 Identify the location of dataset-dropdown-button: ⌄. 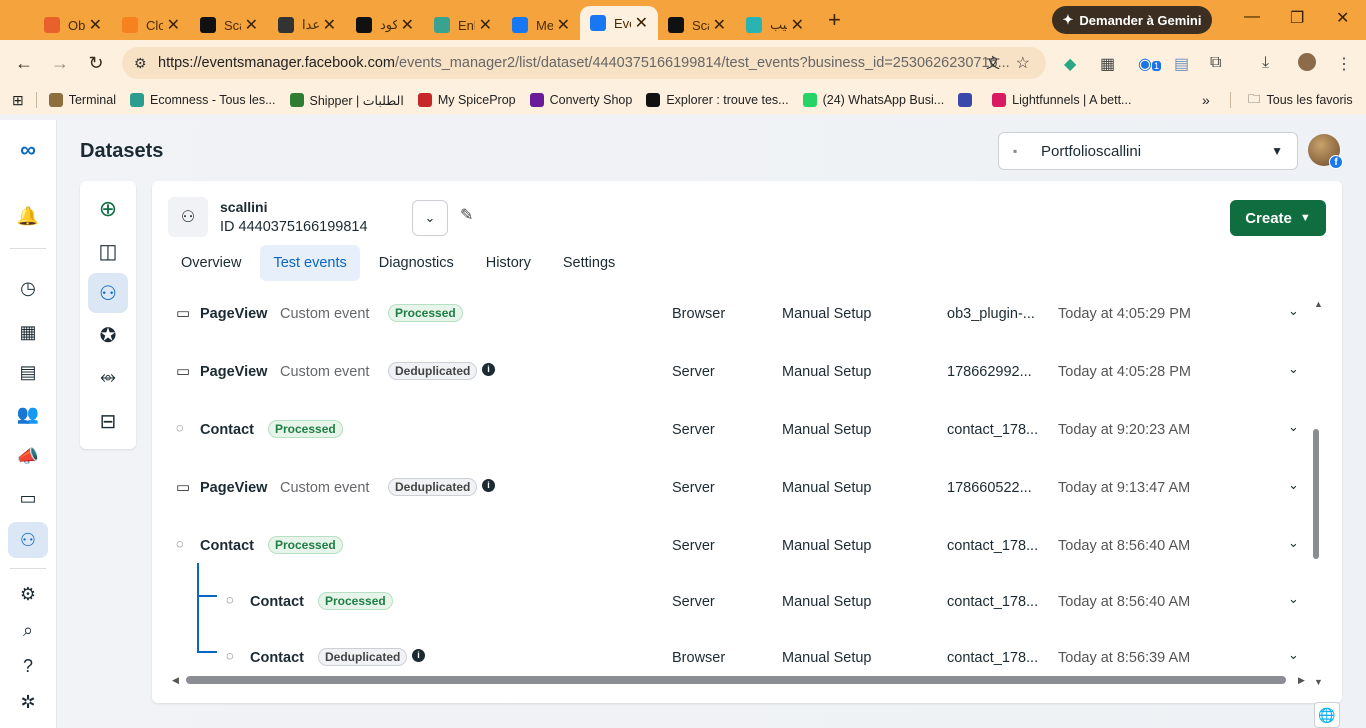
(430, 218).